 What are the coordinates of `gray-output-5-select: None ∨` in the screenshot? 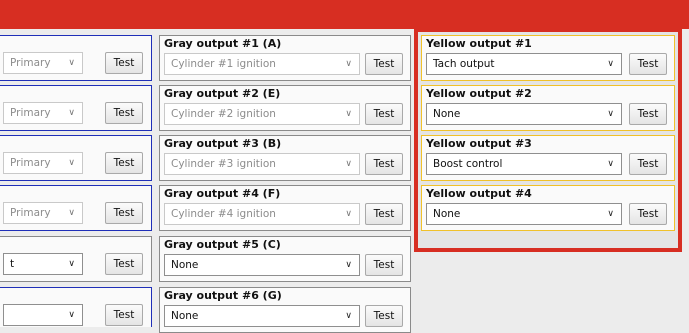 It's located at (262, 265).